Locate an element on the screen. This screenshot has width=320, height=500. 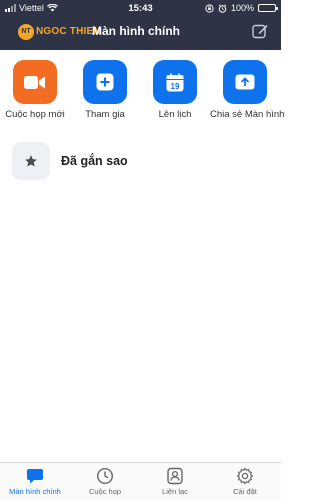
schedule-label: Lên lịch is located at coordinates (175, 114).